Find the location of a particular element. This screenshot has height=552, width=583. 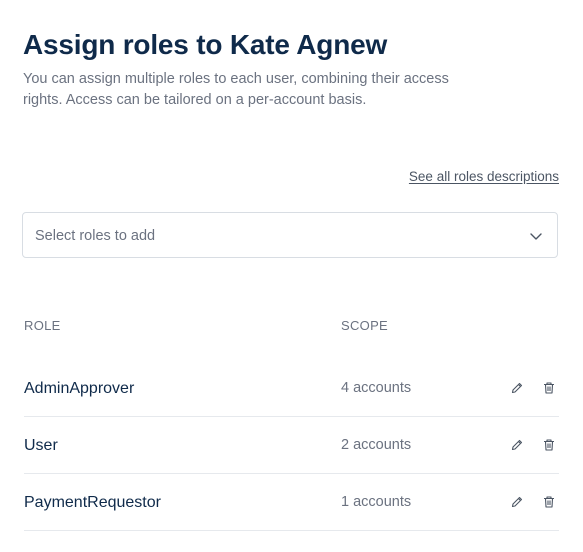

table-row: User 2 accounts is located at coordinates (291, 445).